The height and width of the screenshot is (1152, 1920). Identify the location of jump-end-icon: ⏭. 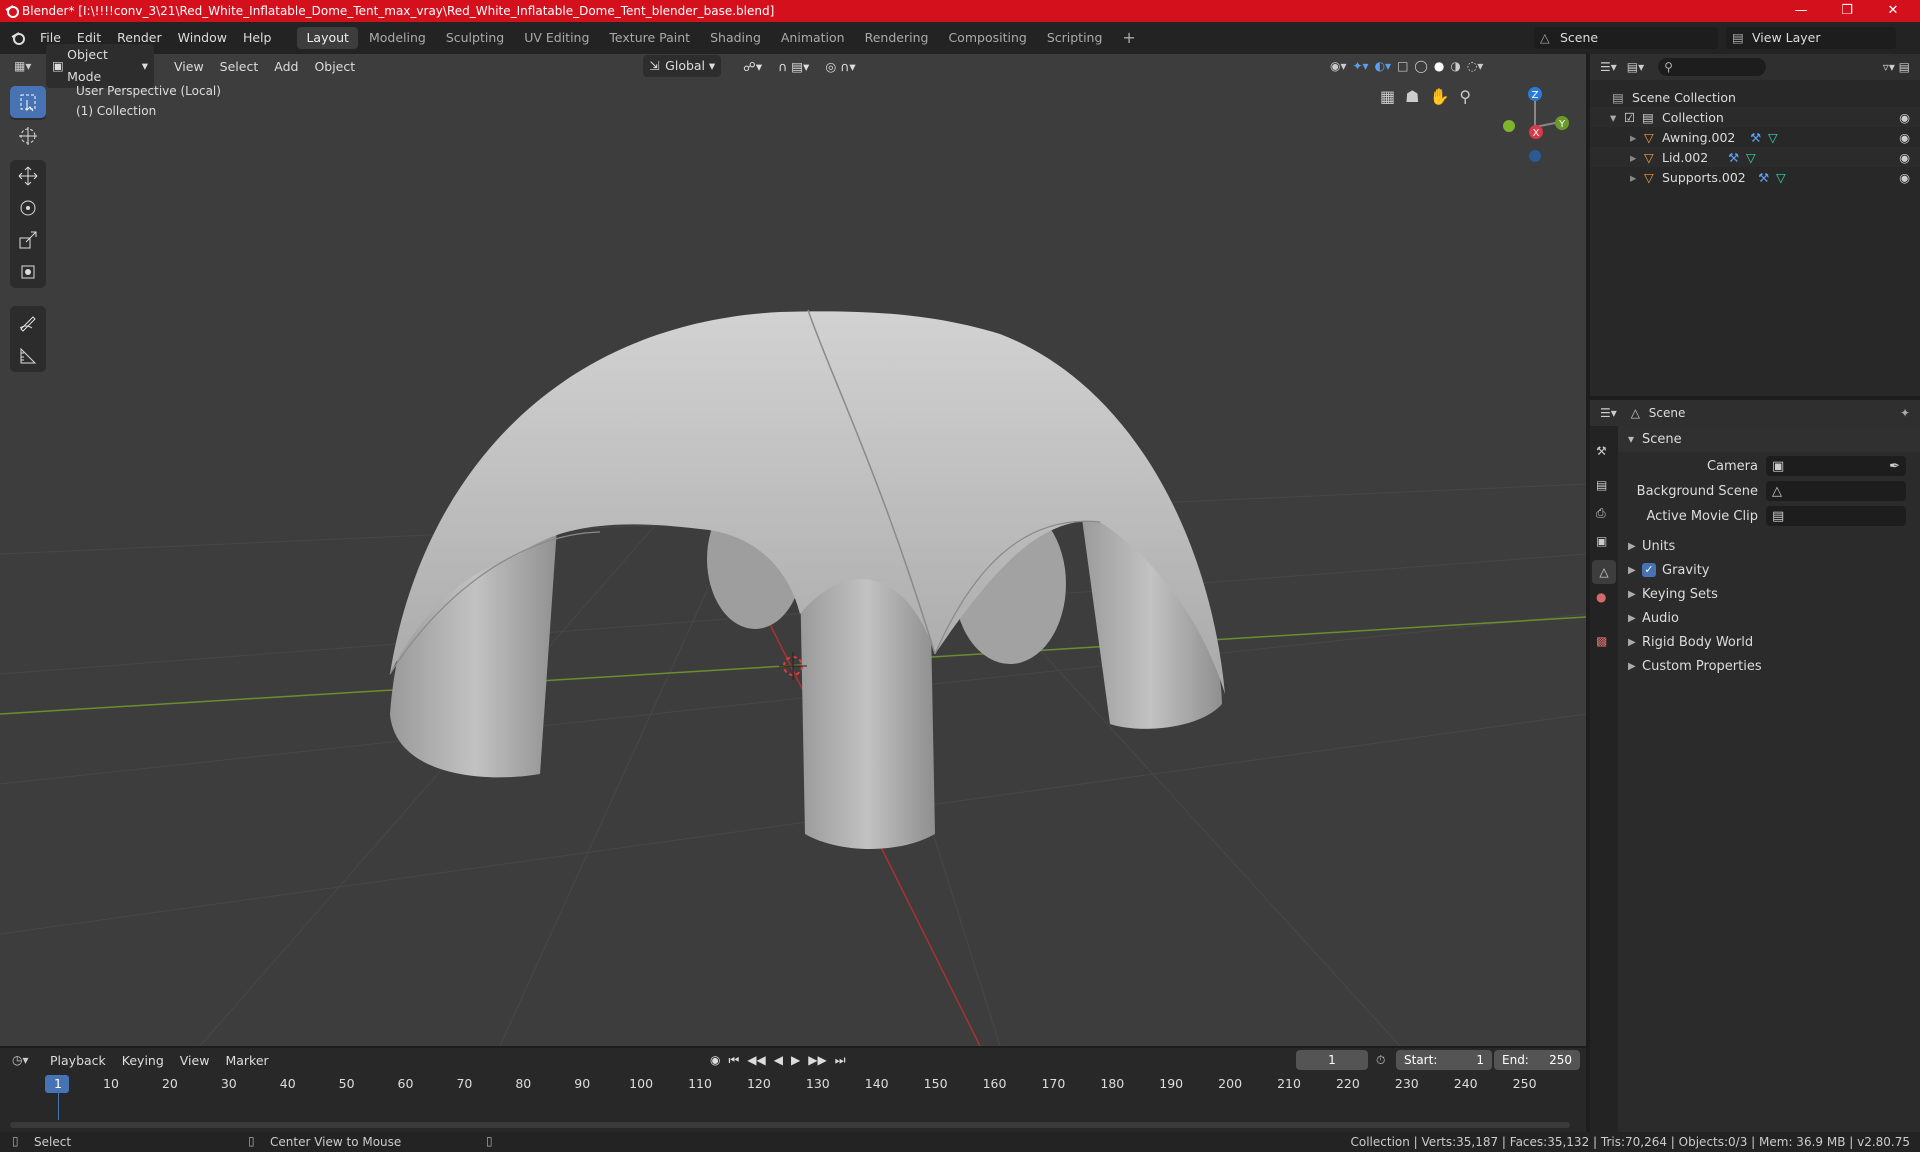
(840, 1060).